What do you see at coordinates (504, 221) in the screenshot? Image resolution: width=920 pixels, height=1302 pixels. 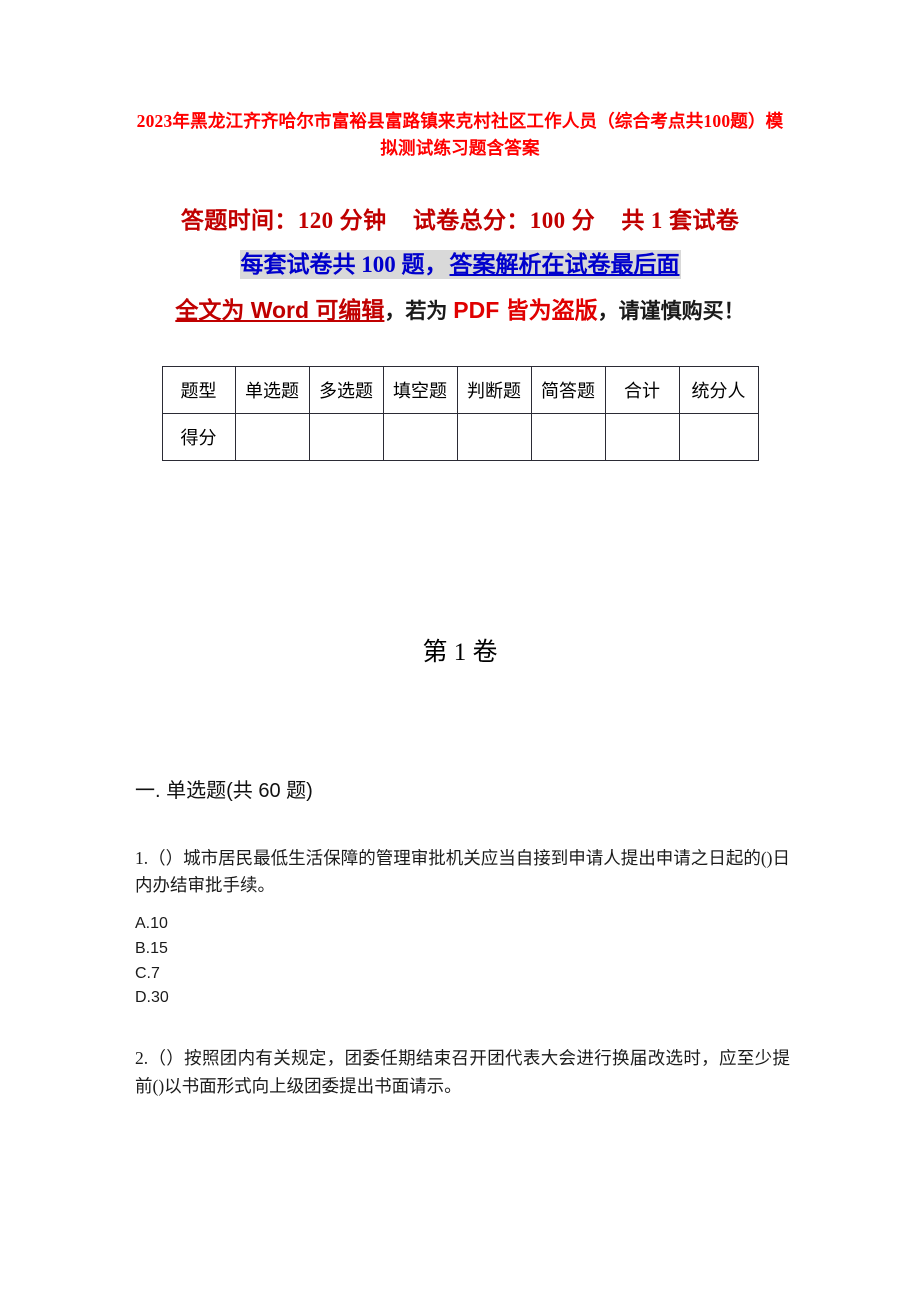 I see `total-score-label: 试卷总分：100 分` at bounding box center [504, 221].